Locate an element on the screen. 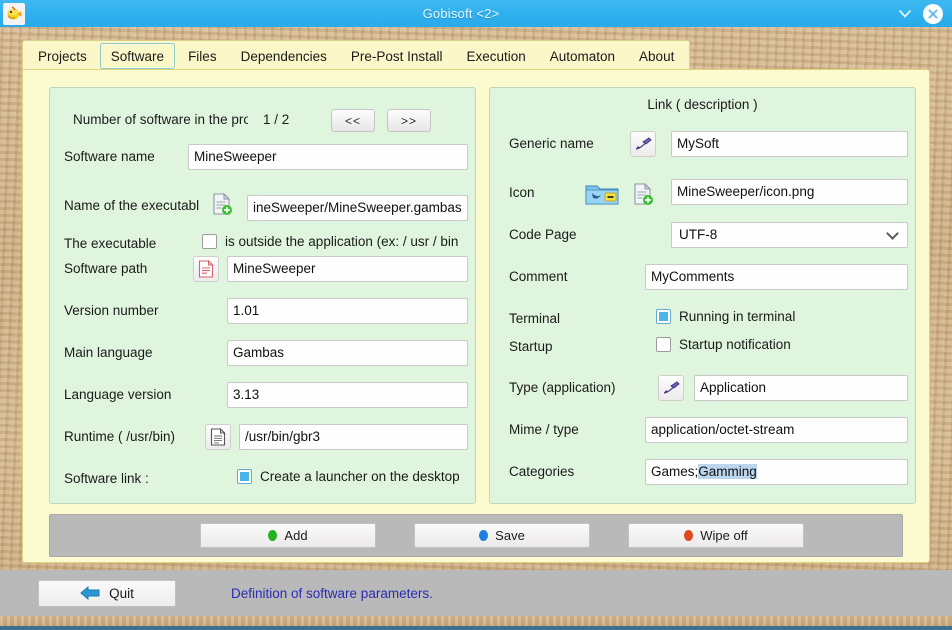  software-path-input: MineSweeper is located at coordinates (347, 269).